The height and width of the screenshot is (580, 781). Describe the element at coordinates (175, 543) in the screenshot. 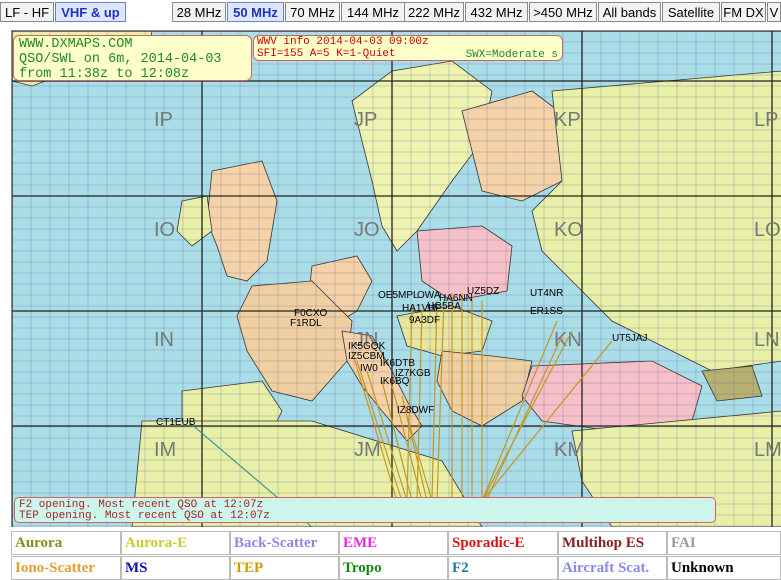

I see `legend-aurora-e: Aurora-E` at that location.